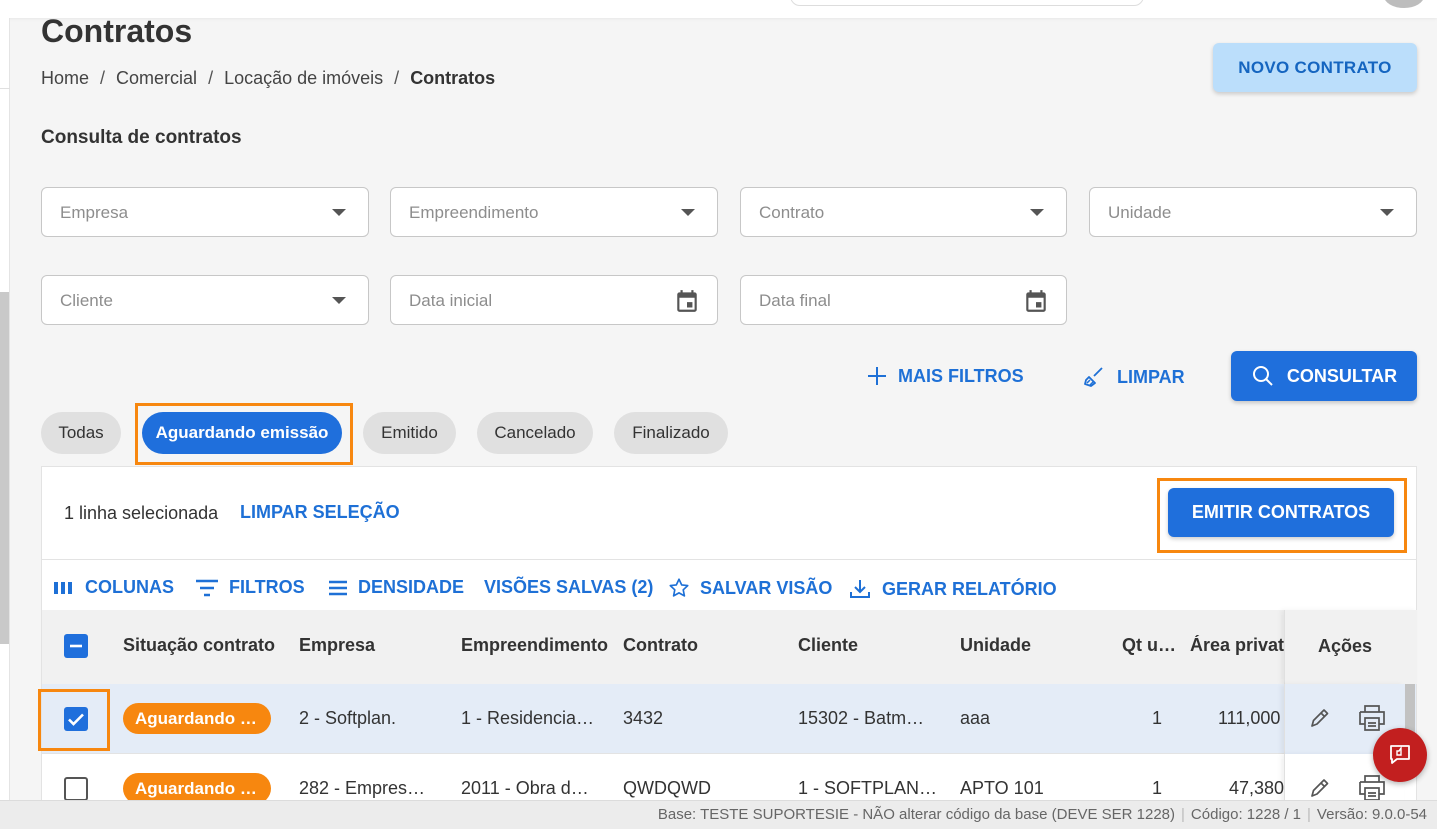  I want to click on columns-label: COLUNAS, so click(129, 587).